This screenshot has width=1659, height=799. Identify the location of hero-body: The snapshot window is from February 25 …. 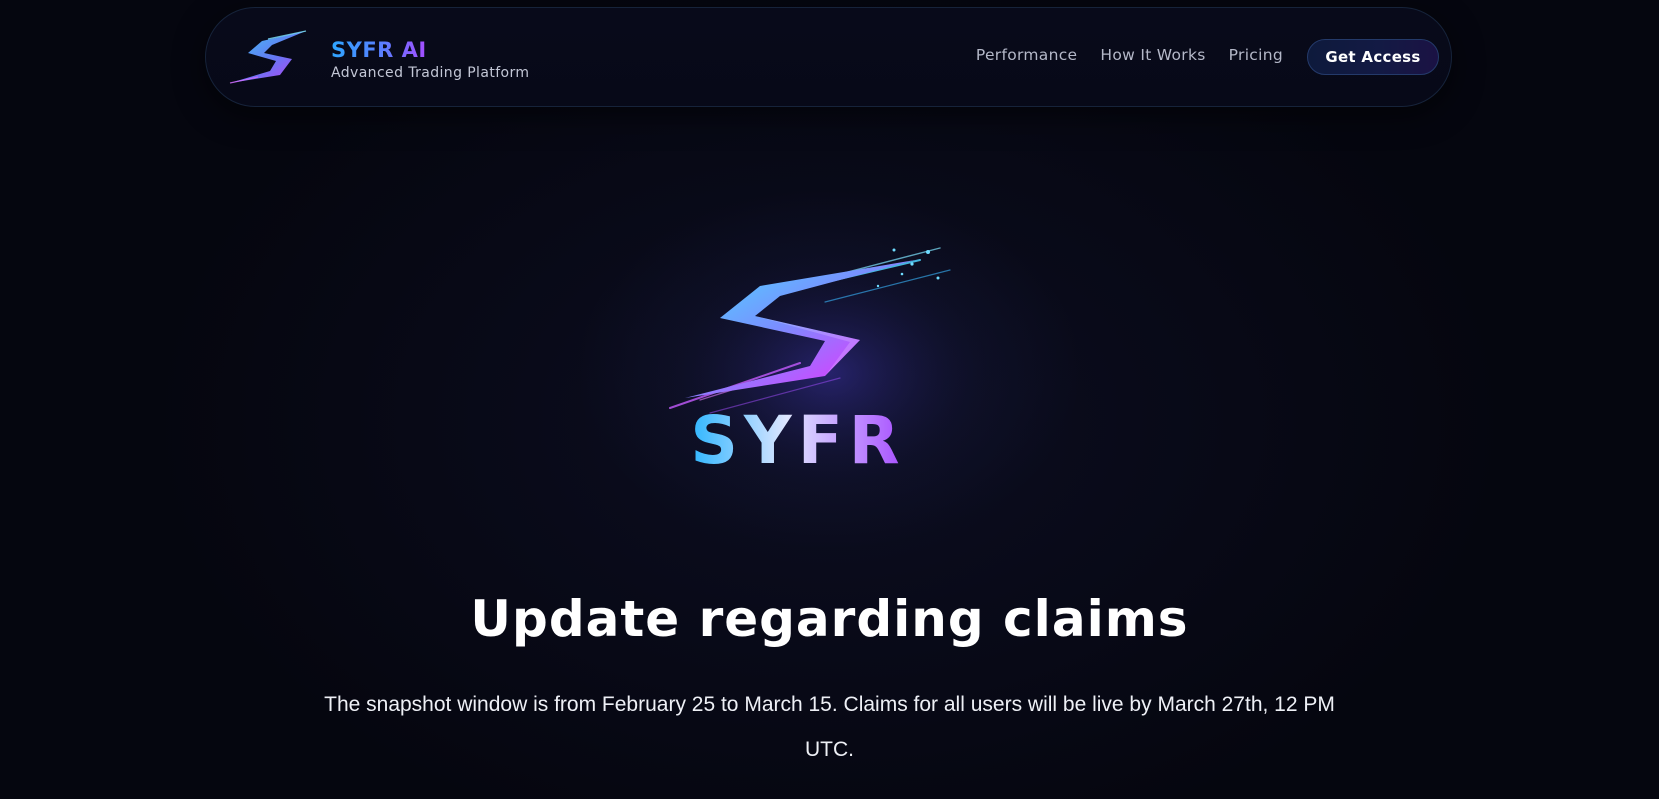
(829, 727).